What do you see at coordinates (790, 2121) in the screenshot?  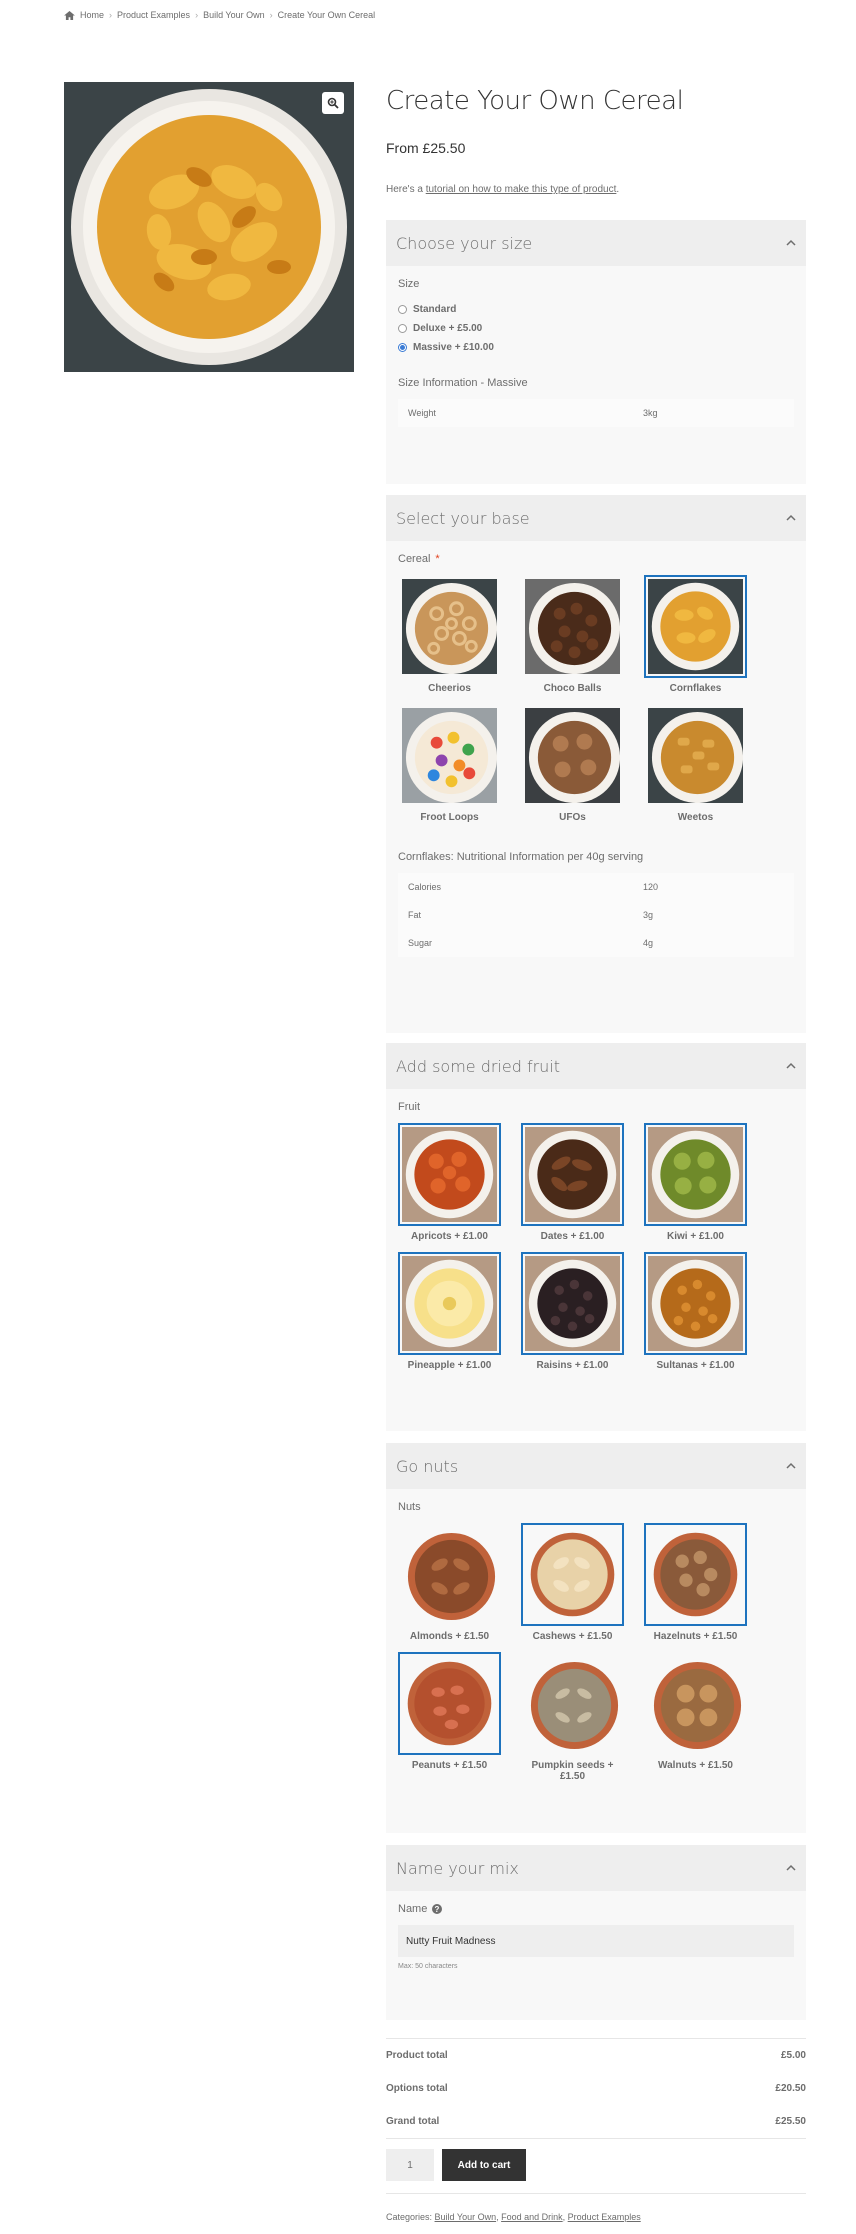 I see `total-value: £25.50` at bounding box center [790, 2121].